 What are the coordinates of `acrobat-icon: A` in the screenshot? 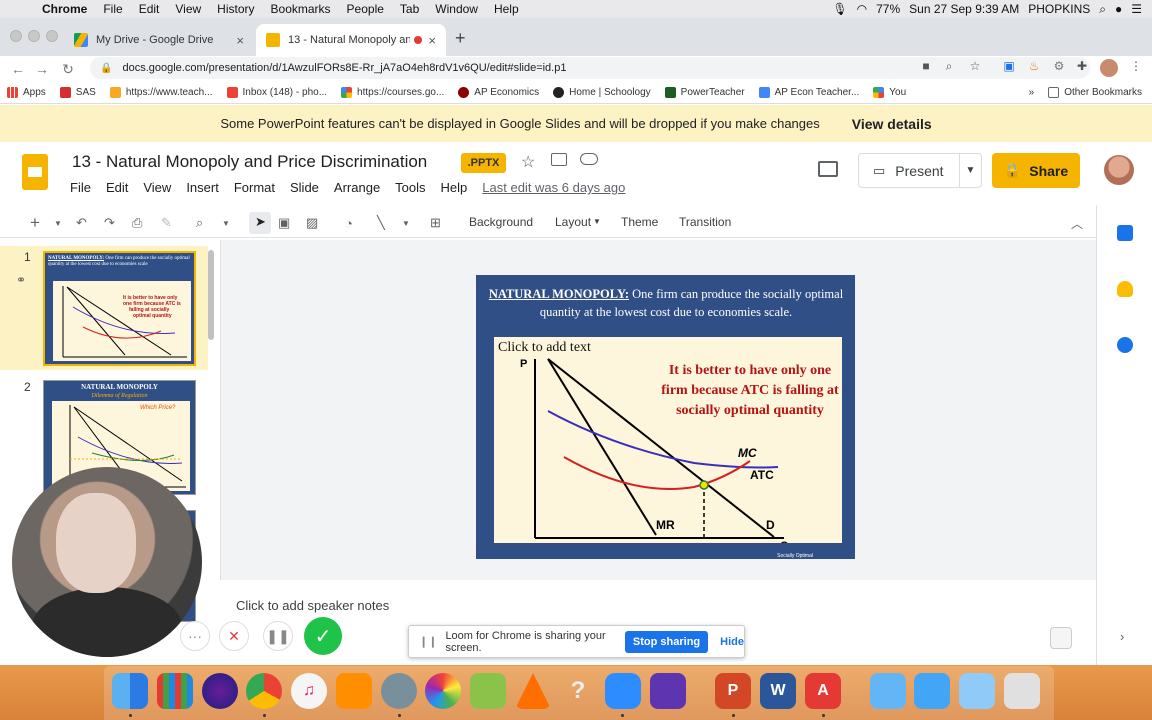 It's located at (823, 691).